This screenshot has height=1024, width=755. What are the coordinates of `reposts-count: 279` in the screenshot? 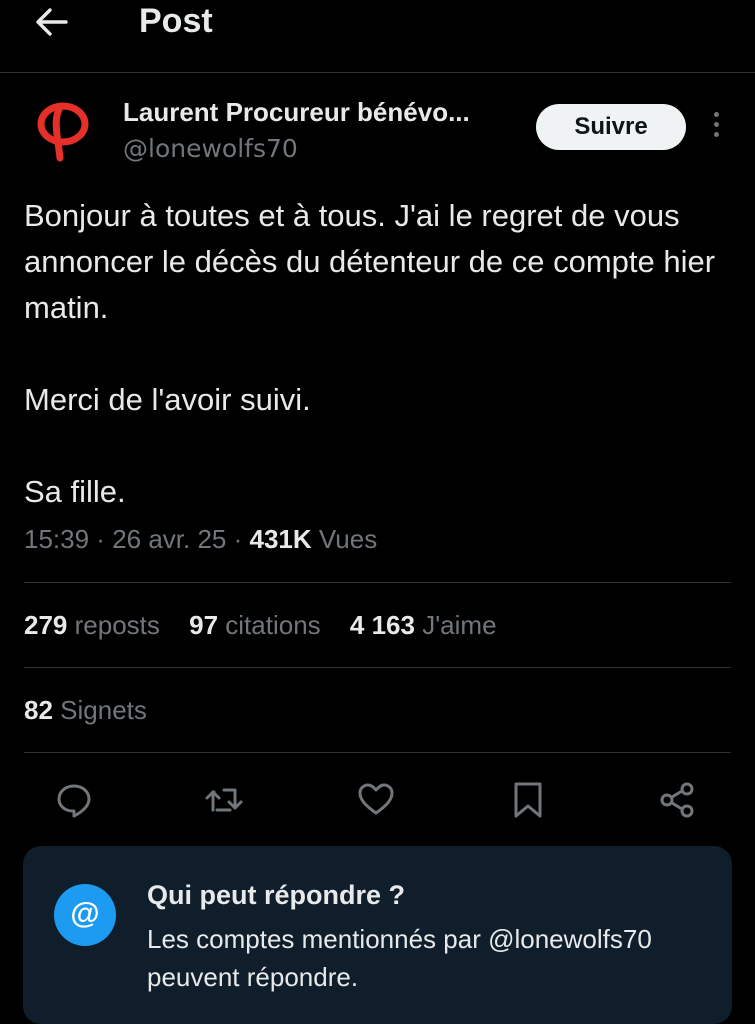 It's located at (46, 625).